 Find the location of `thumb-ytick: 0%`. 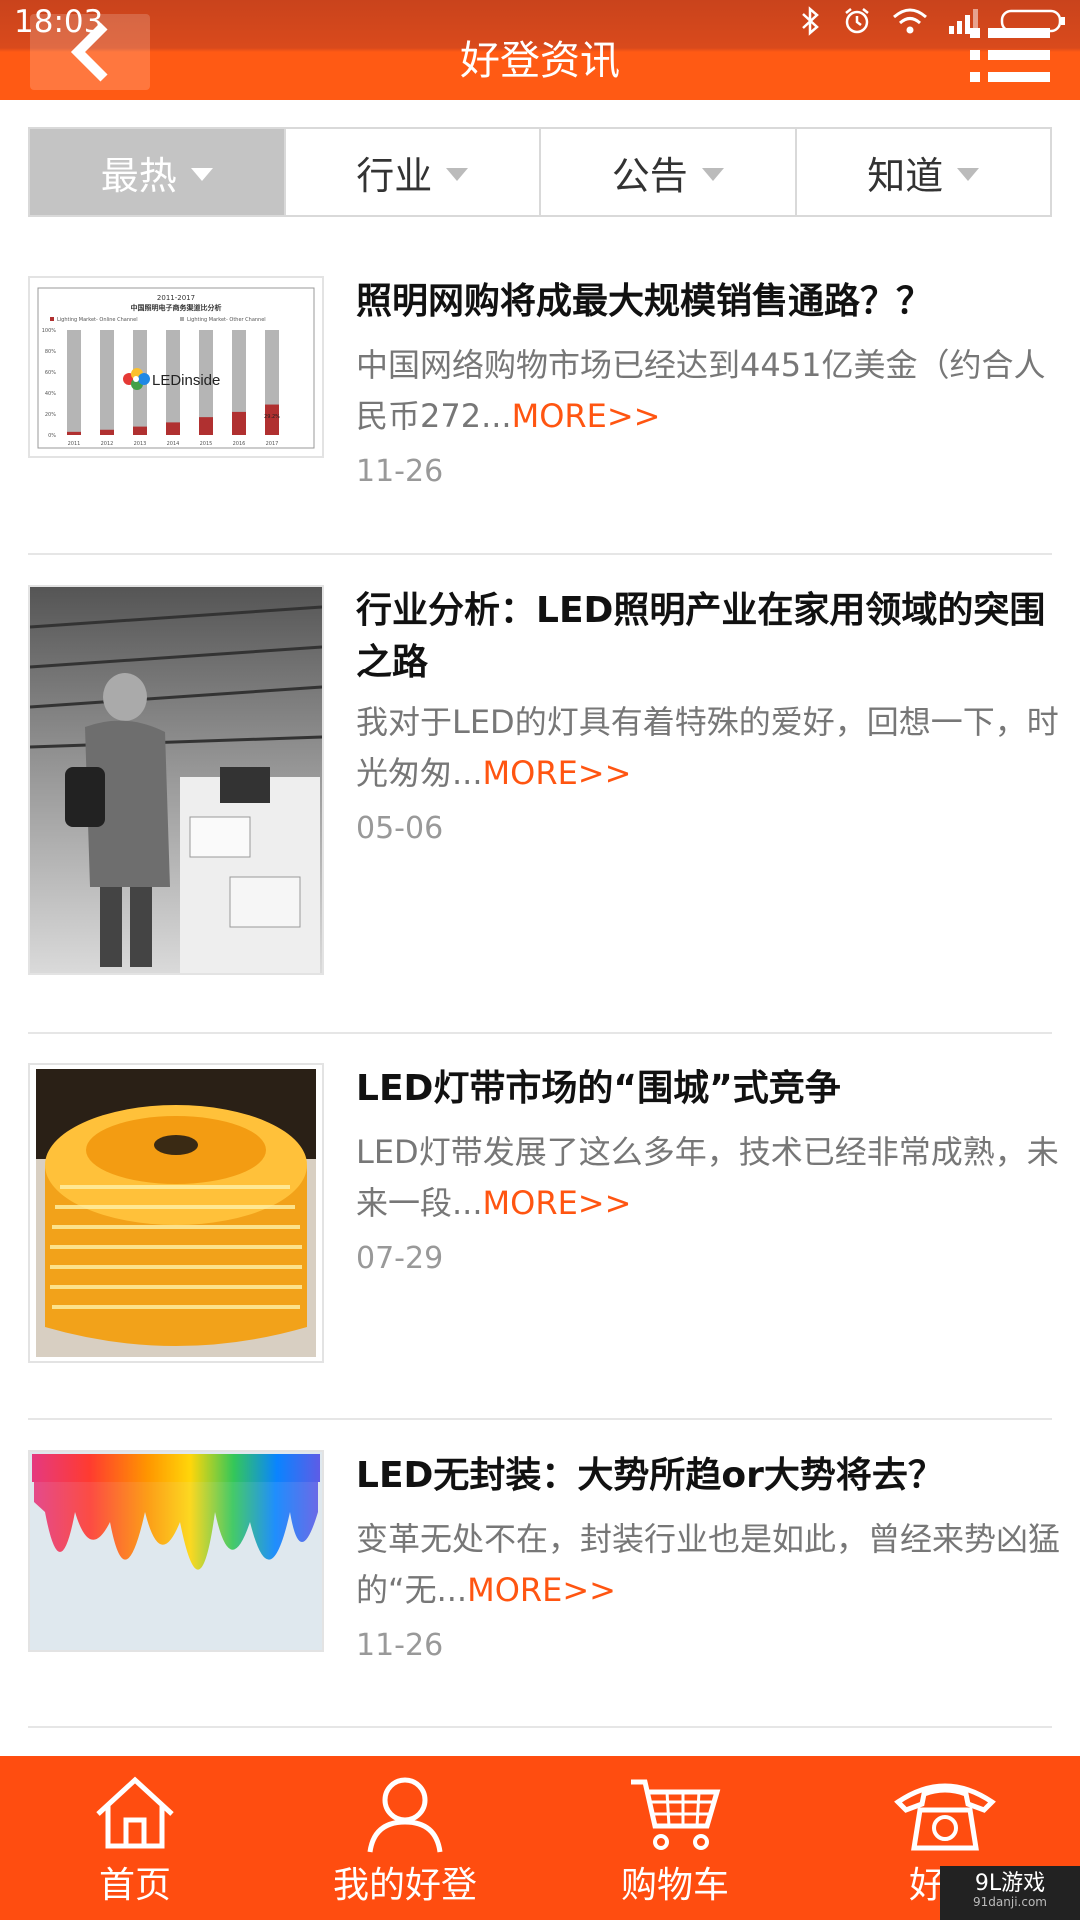

thumb-ytick: 0% is located at coordinates (52, 436).